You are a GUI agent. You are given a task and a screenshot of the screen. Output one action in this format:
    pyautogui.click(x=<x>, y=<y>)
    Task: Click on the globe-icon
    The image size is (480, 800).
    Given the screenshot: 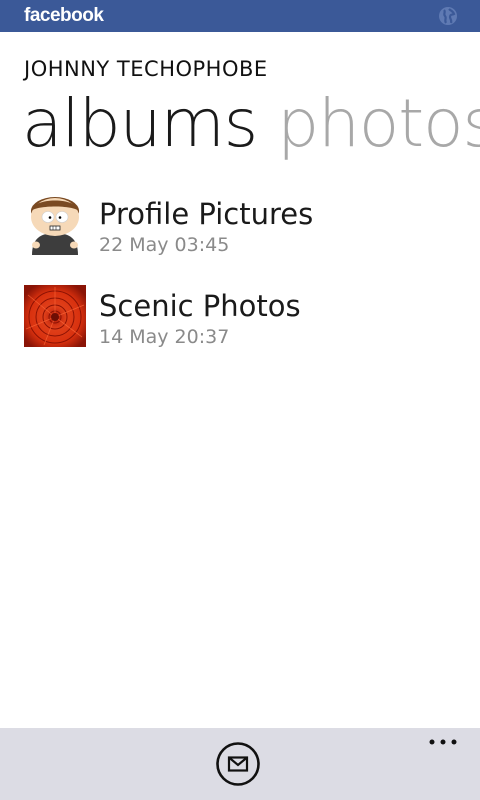 What is the action you would take?
    pyautogui.click(x=448, y=16)
    